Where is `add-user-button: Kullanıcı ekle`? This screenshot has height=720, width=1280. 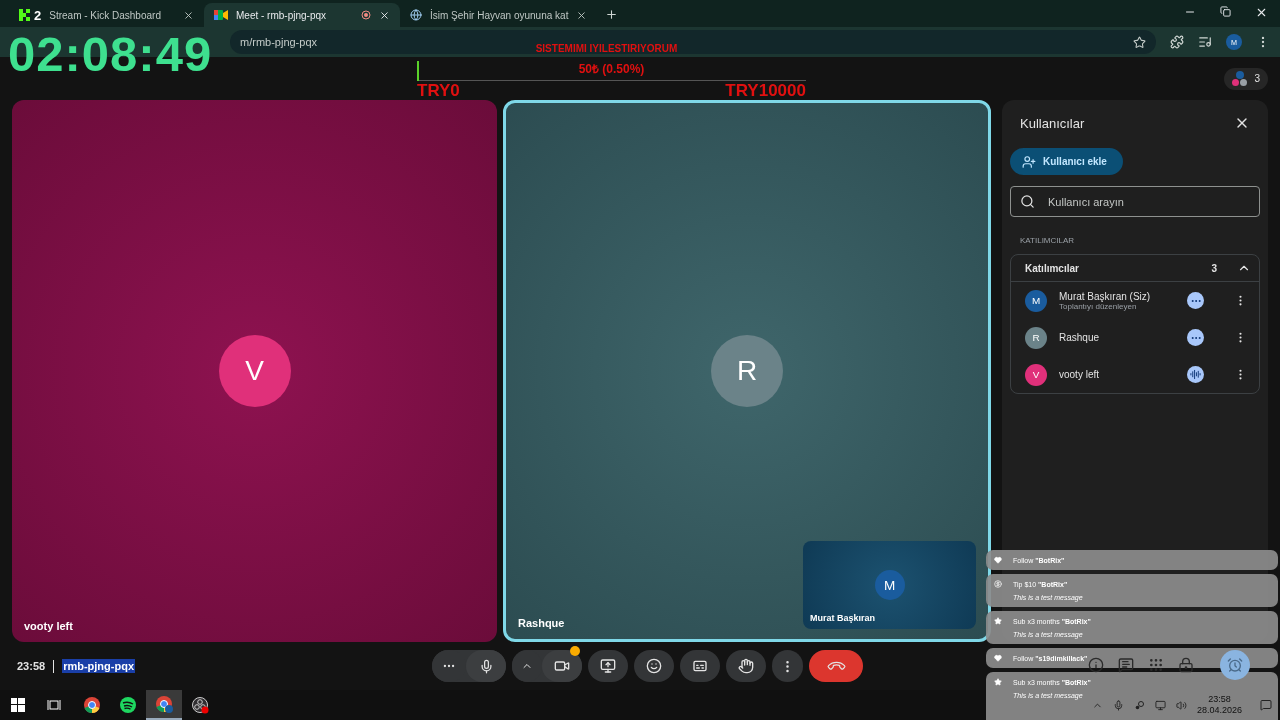
add-user-button: Kullanıcı ekle is located at coordinates (1066, 161).